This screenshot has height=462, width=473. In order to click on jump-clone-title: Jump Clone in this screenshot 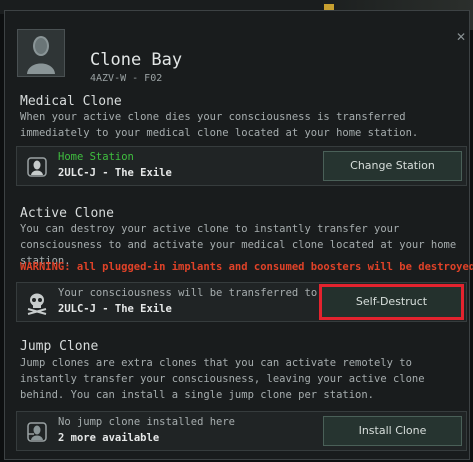, I will do `click(59, 346)`.